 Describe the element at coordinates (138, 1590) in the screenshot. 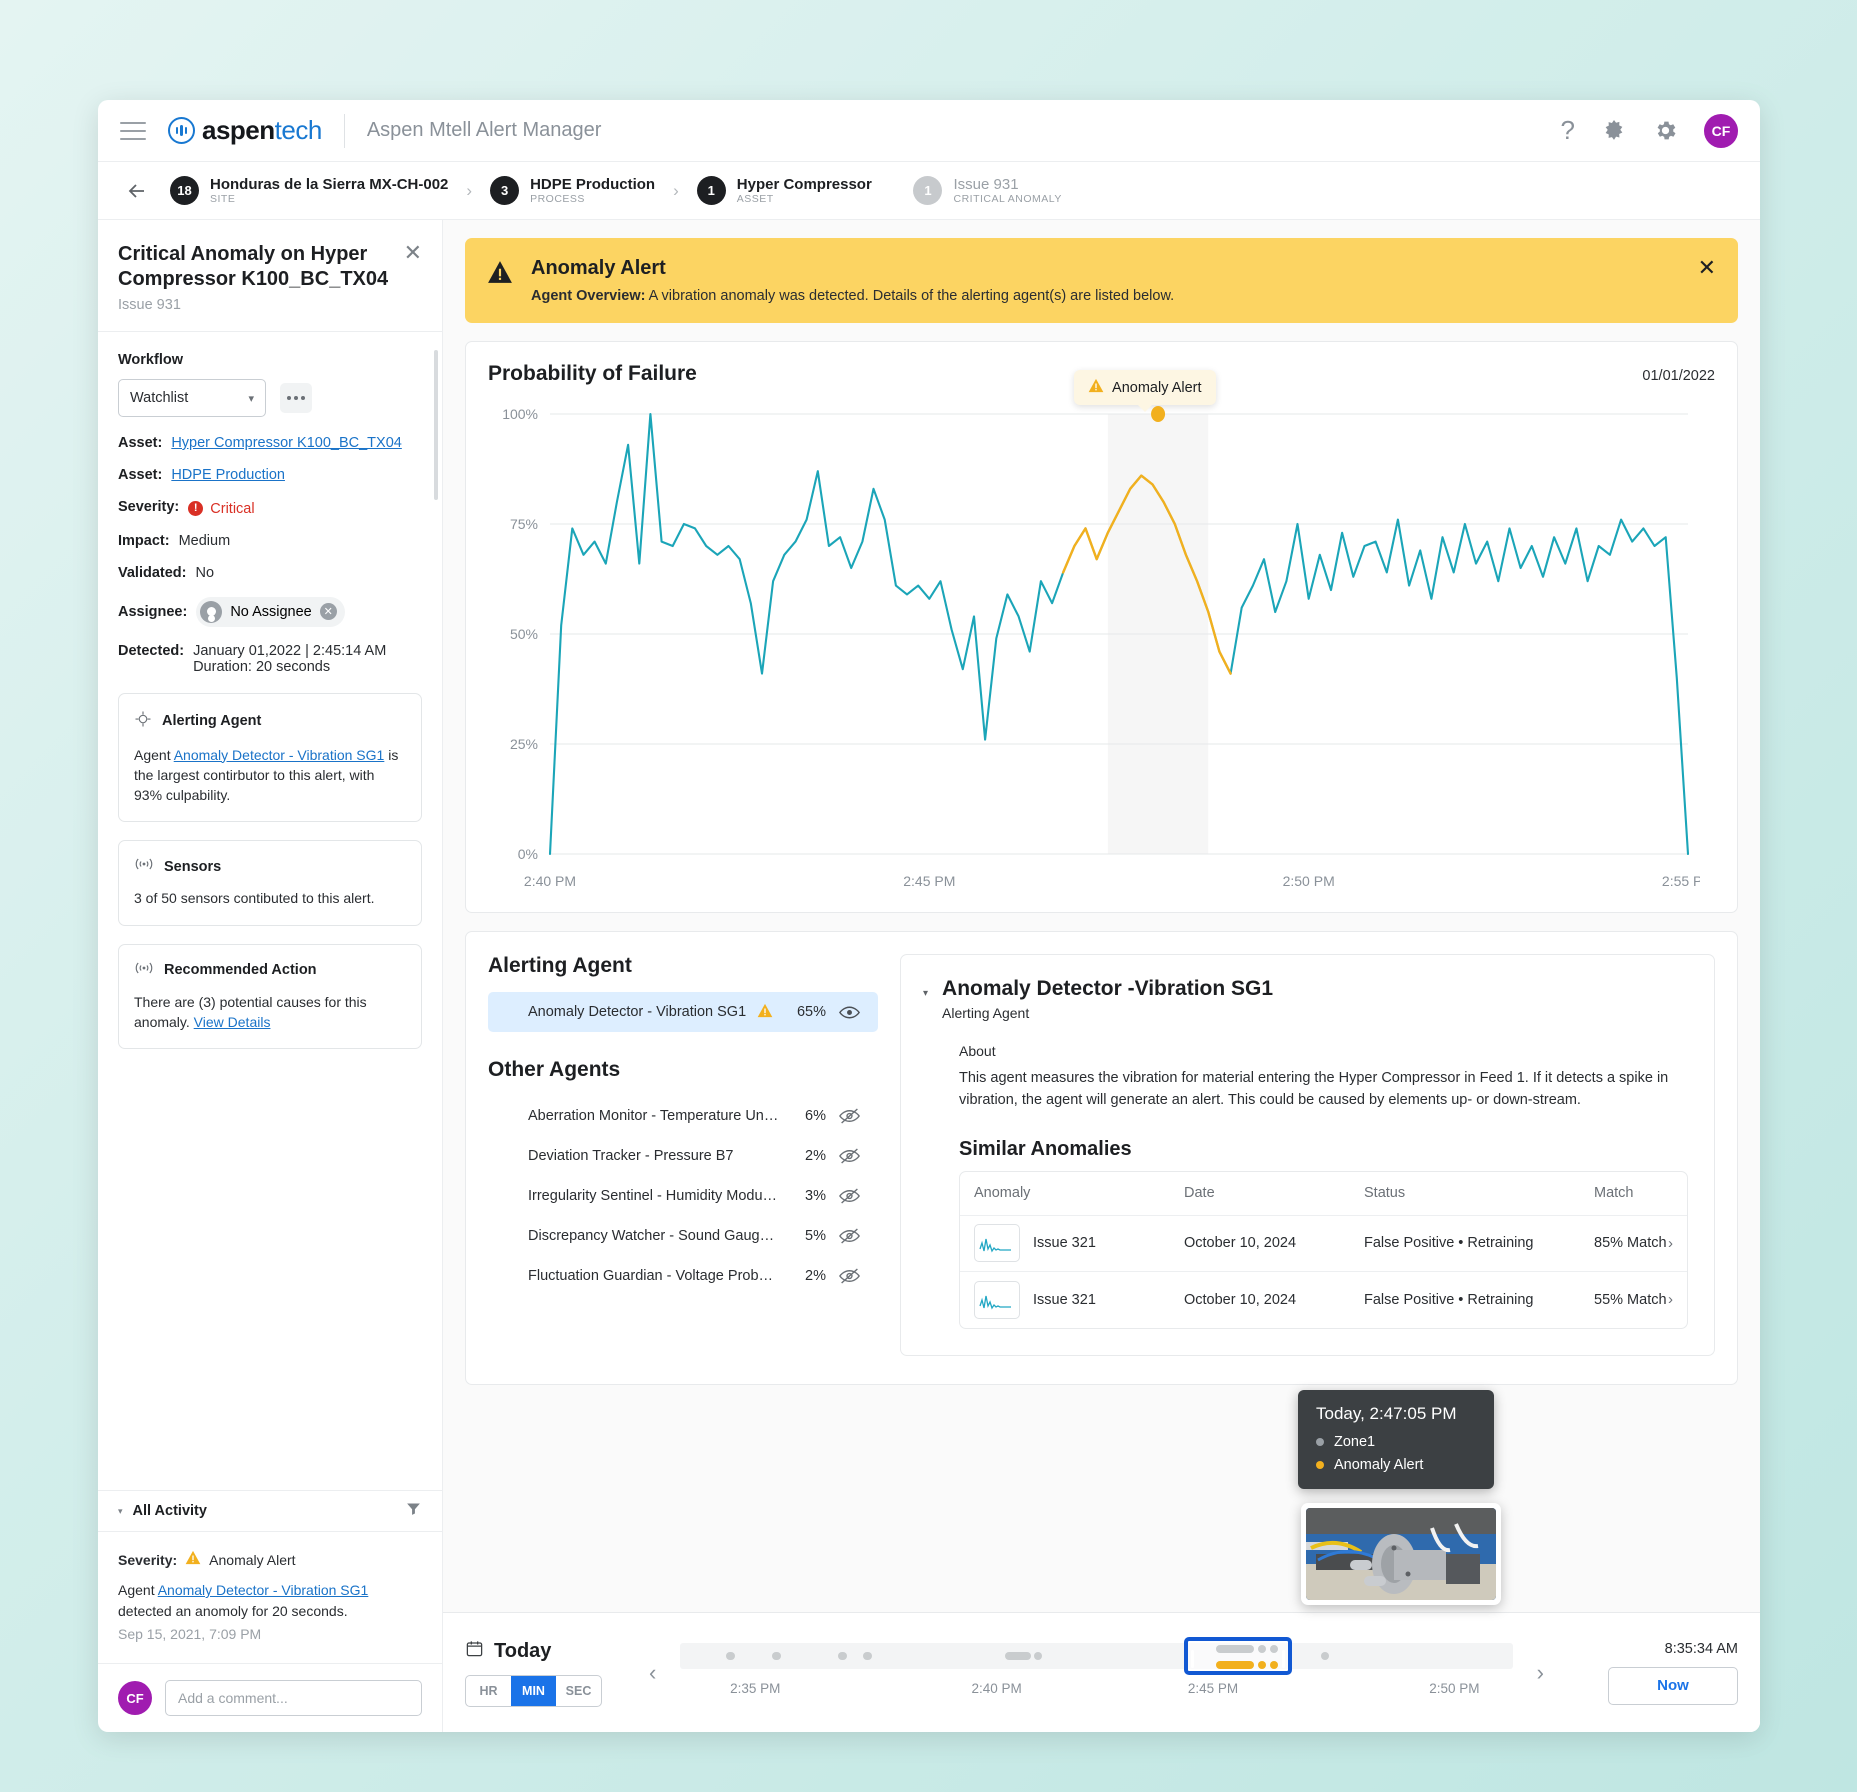

I see `activity-text-before: Agent` at that location.